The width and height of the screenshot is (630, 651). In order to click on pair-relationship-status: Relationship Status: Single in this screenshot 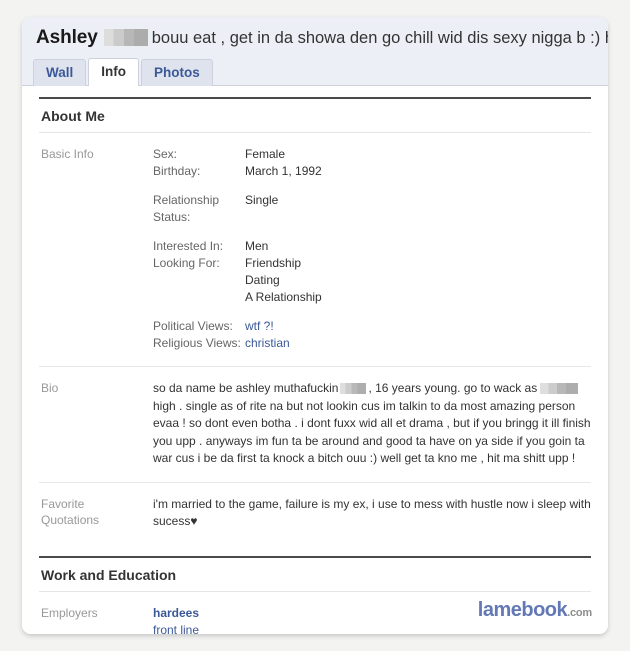, I will do `click(372, 209)`.